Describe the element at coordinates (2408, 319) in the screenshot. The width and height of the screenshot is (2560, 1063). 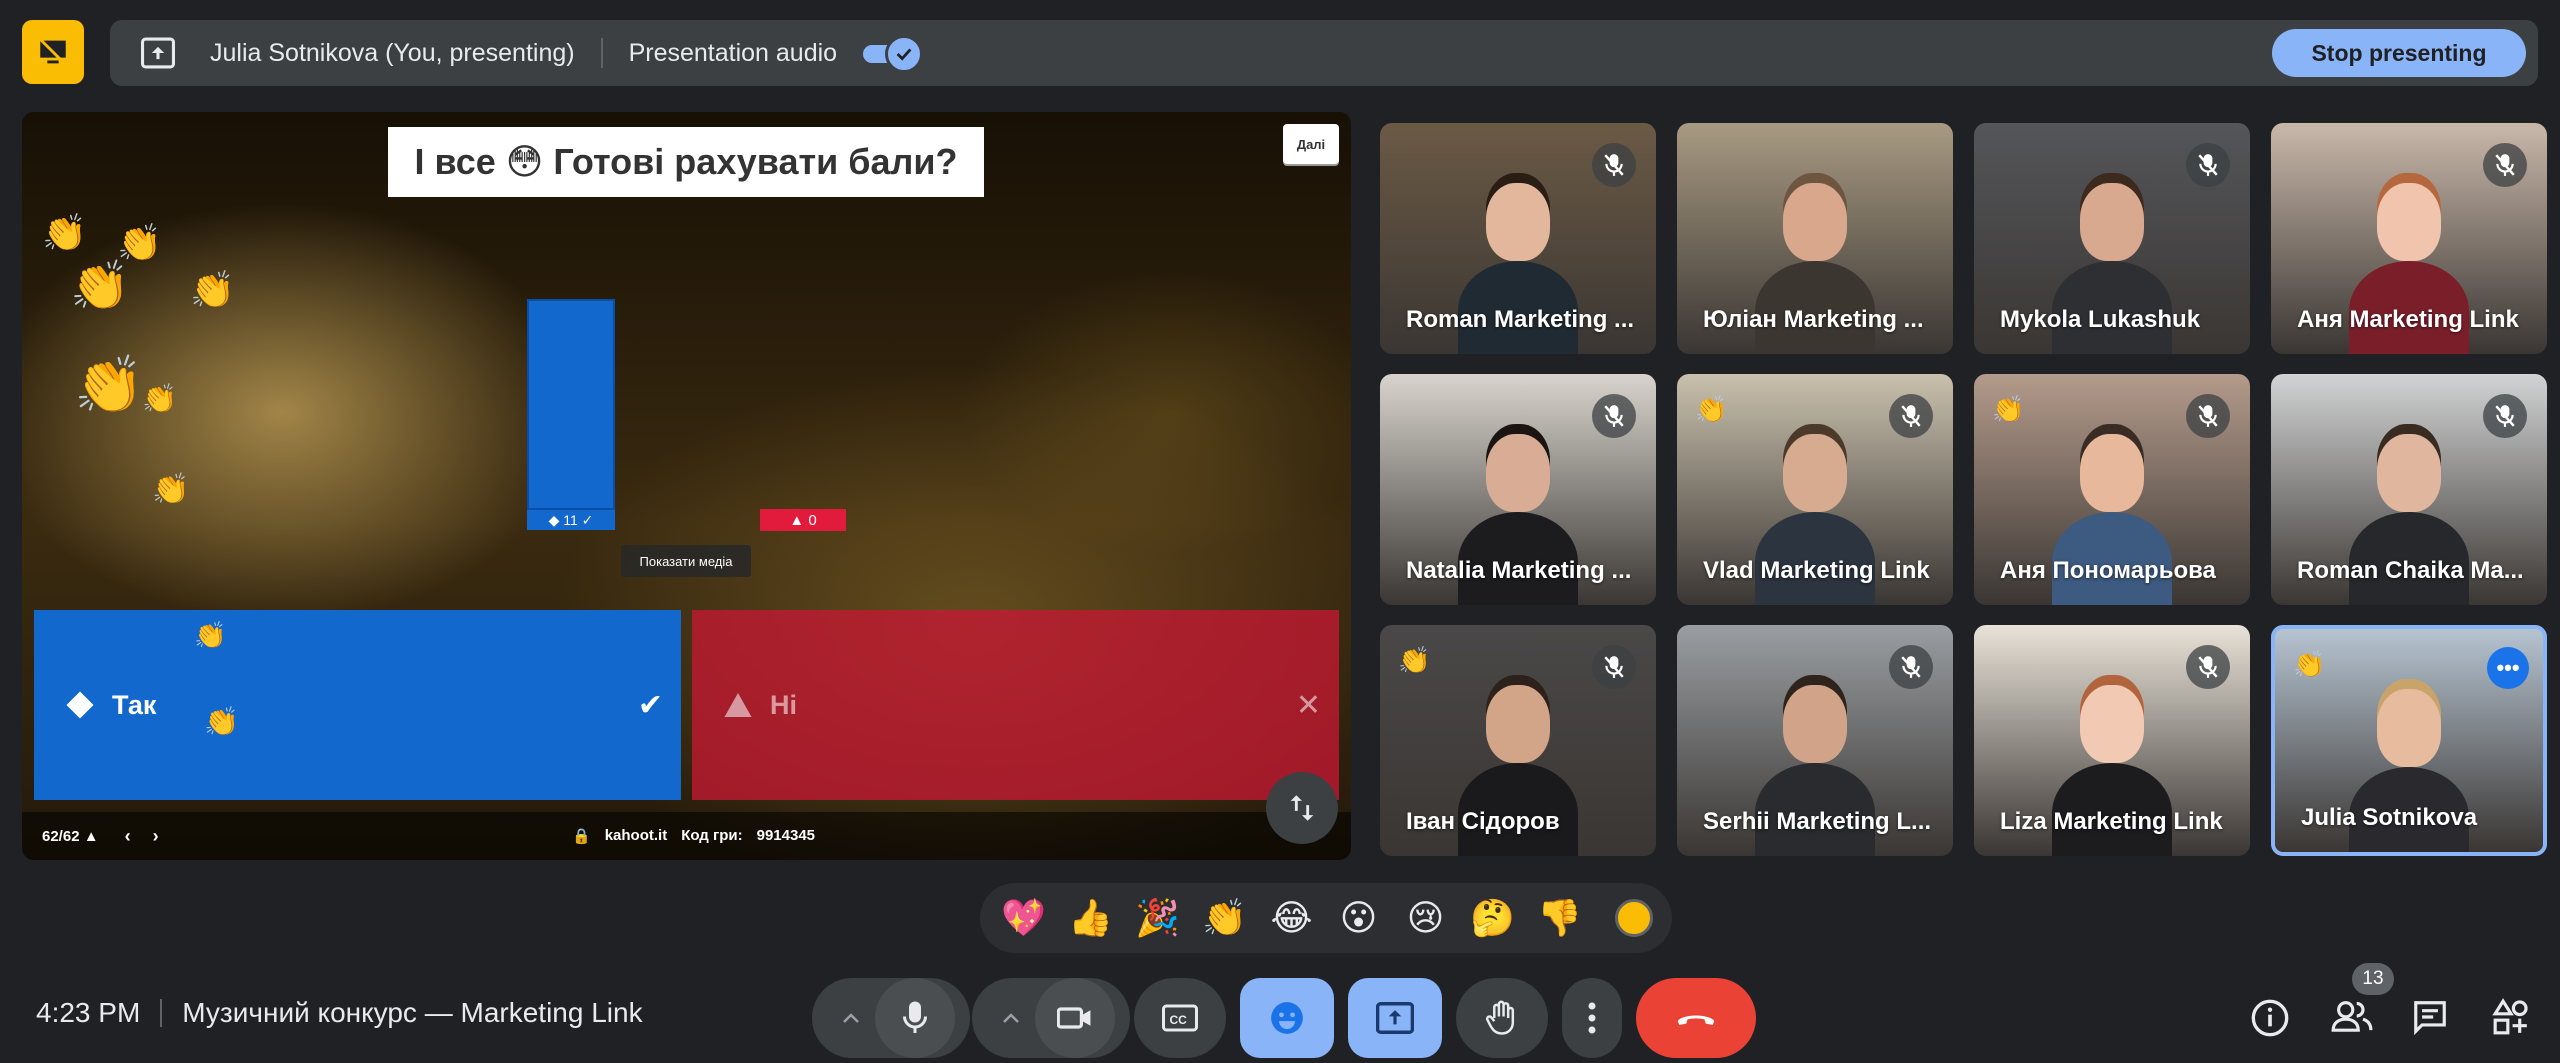
I see `participant-name: Аня Marketing Link` at that location.